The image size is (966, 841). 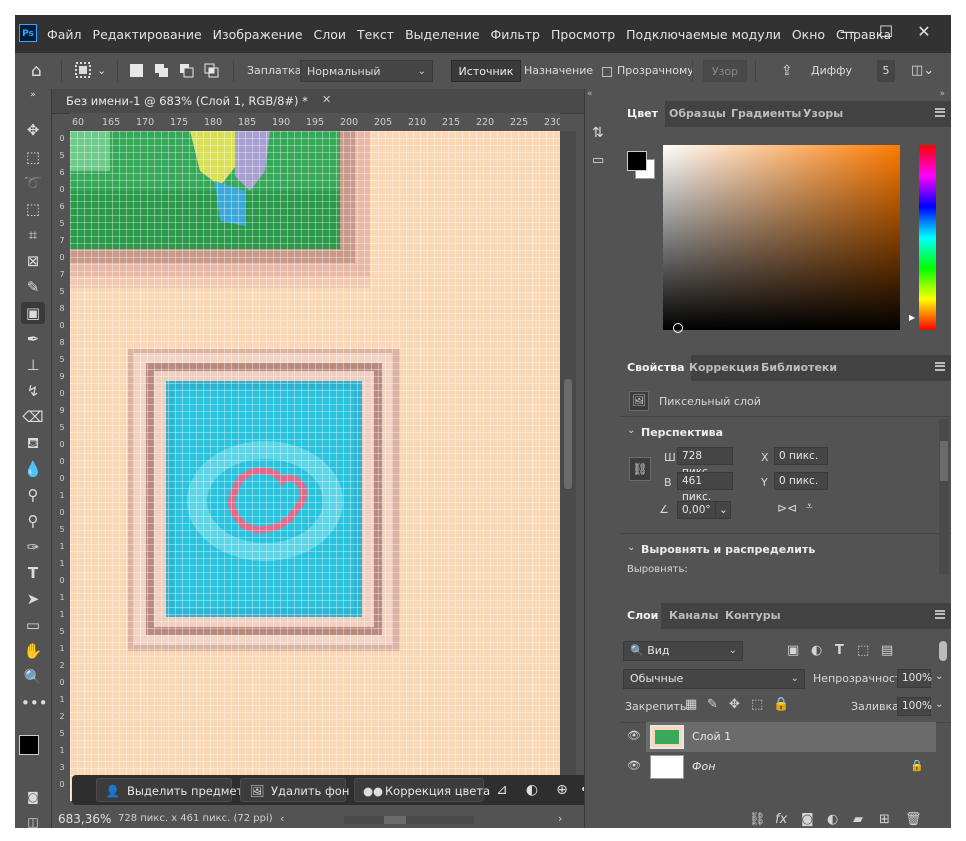 I want to click on source-button: Источник, so click(x=486, y=71).